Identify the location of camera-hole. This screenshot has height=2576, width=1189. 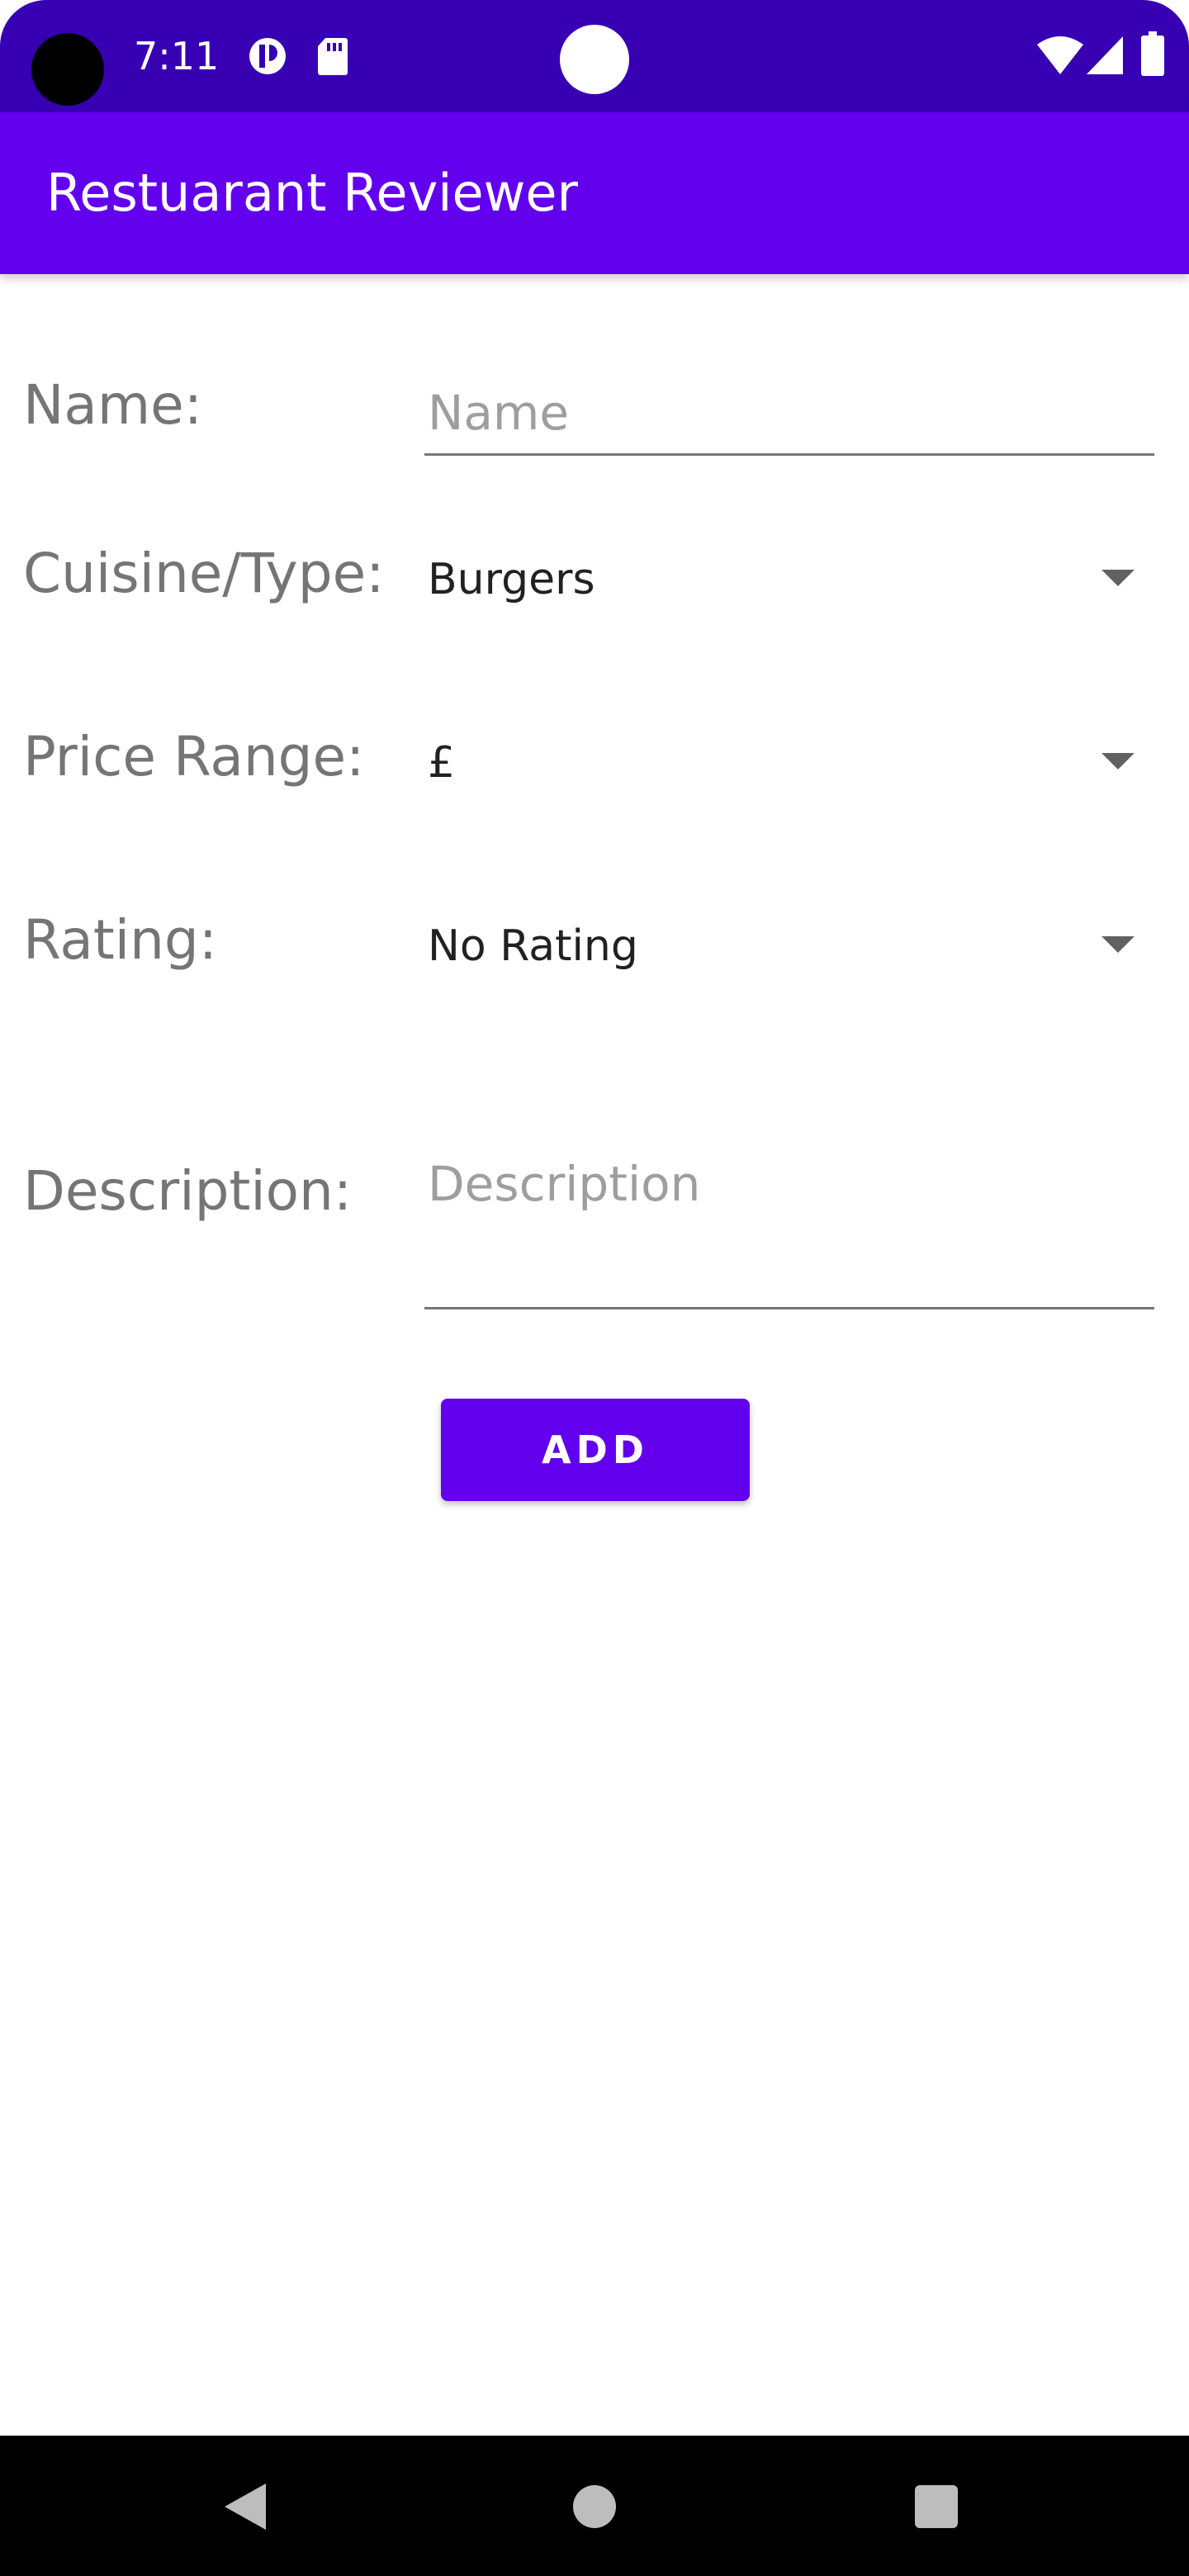
(67, 69).